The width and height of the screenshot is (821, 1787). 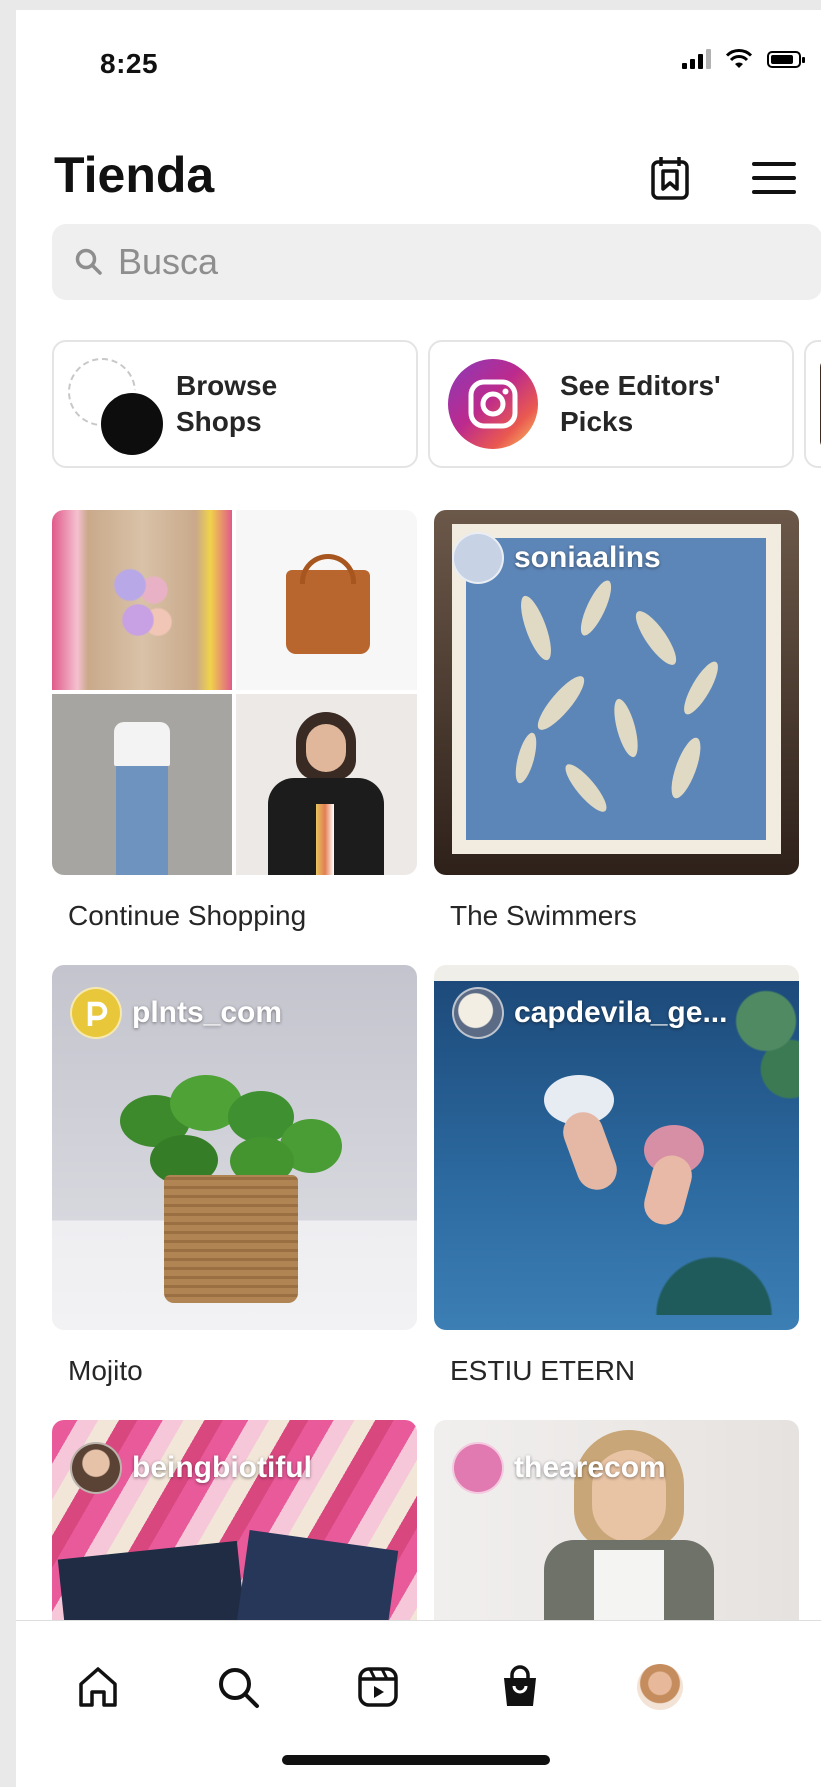 I want to click on signal-icon, so click(x=696, y=59).